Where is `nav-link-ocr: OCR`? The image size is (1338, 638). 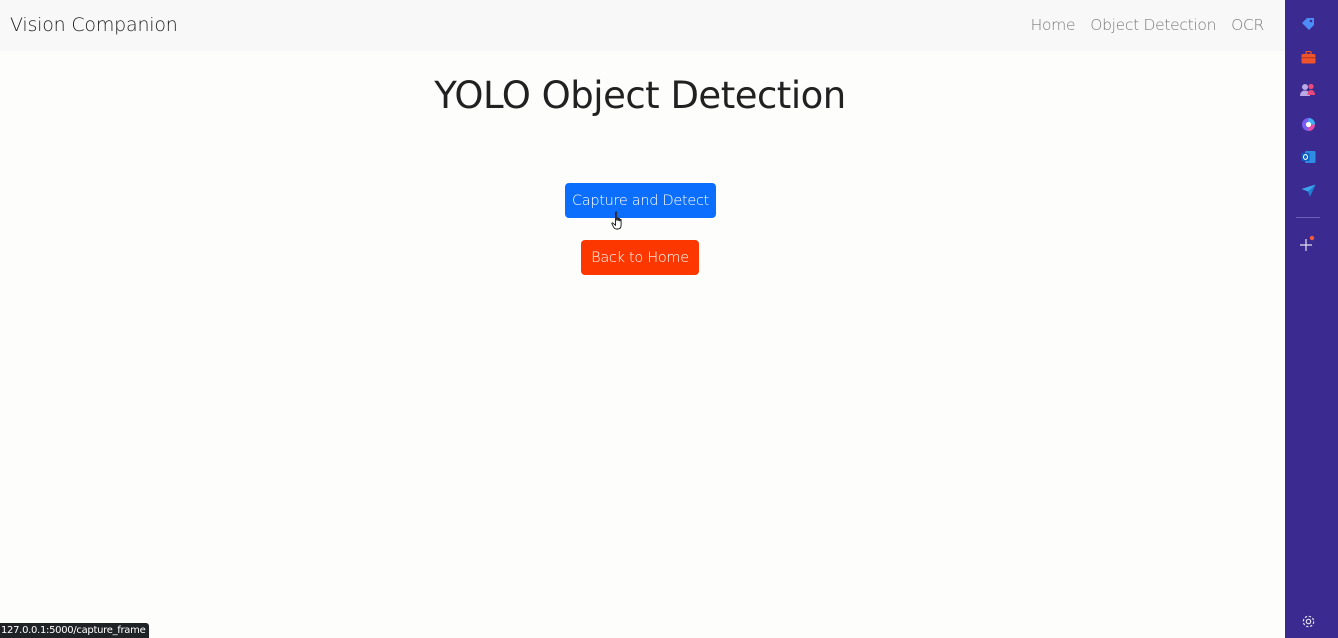
nav-link-ocr: OCR is located at coordinates (1247, 25).